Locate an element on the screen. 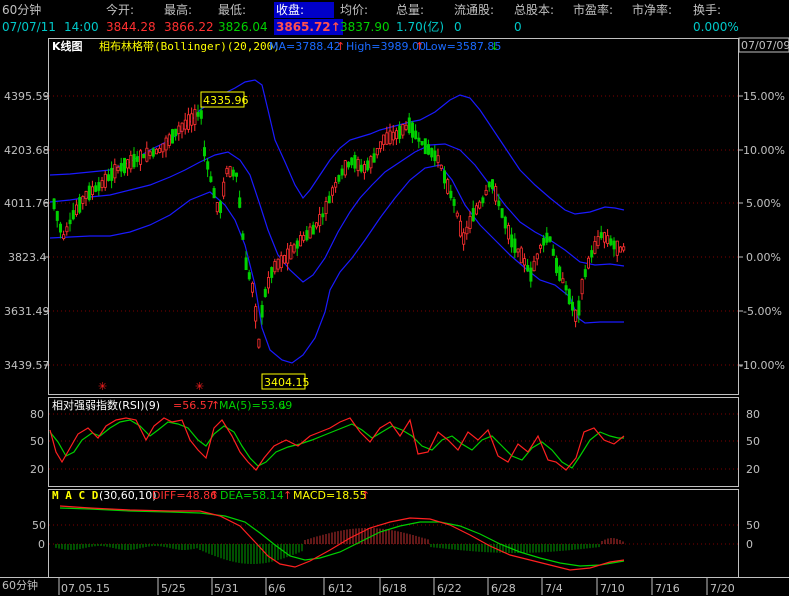 The width and height of the screenshot is (789, 596). pct-tick-label: 10.00% is located at coordinates (764, 150).